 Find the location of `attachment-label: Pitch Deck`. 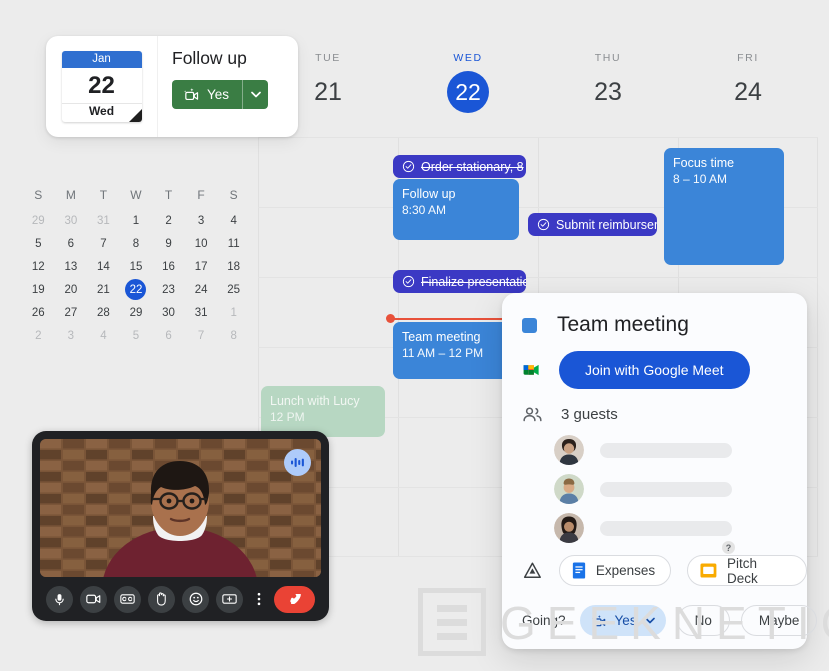

attachment-label: Pitch Deck is located at coordinates (742, 570).